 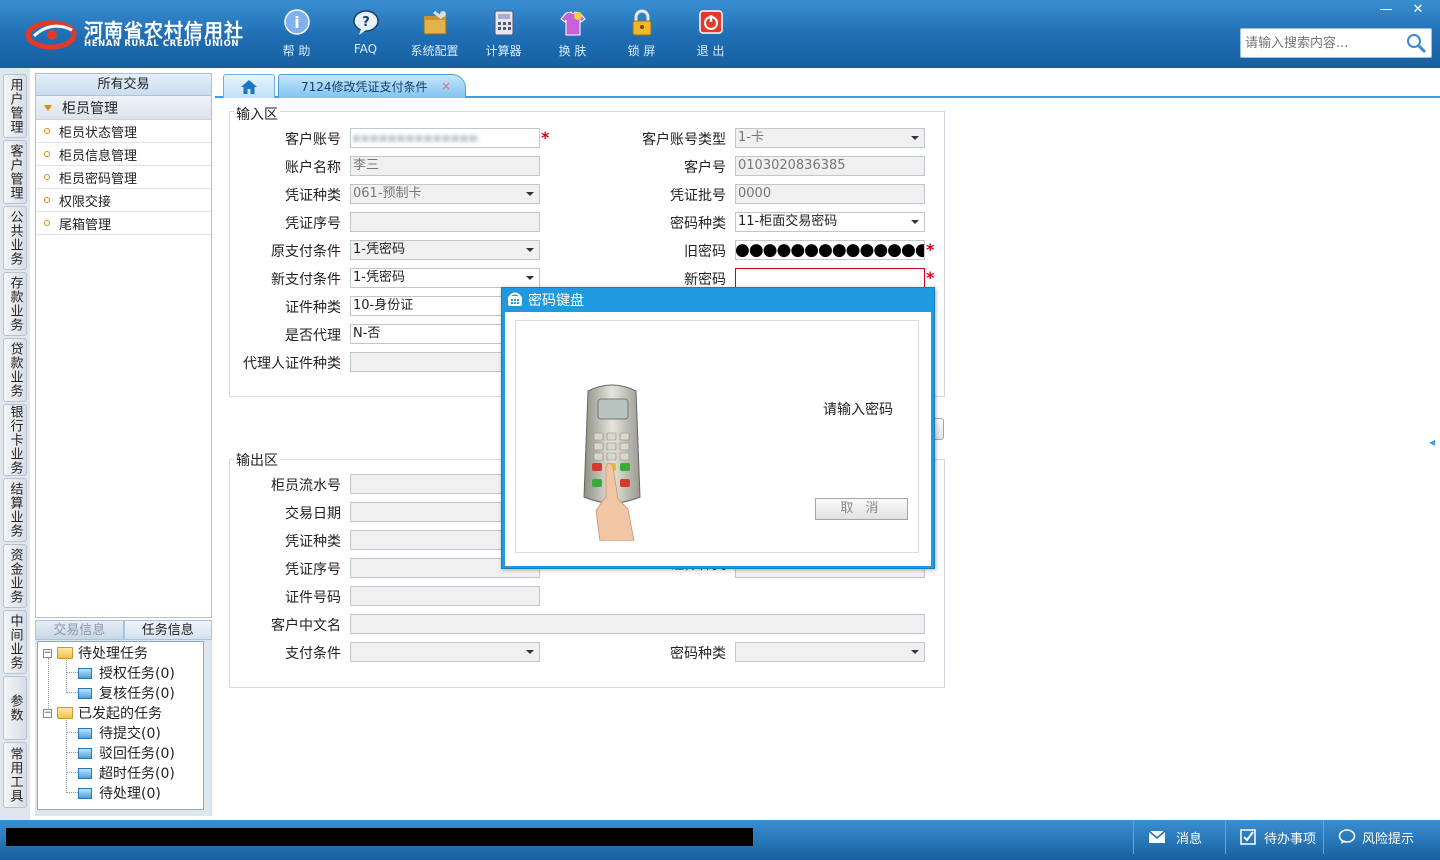 I want to click on rail-tab-customer-mgmt: 客户管理, so click(x=15, y=172).